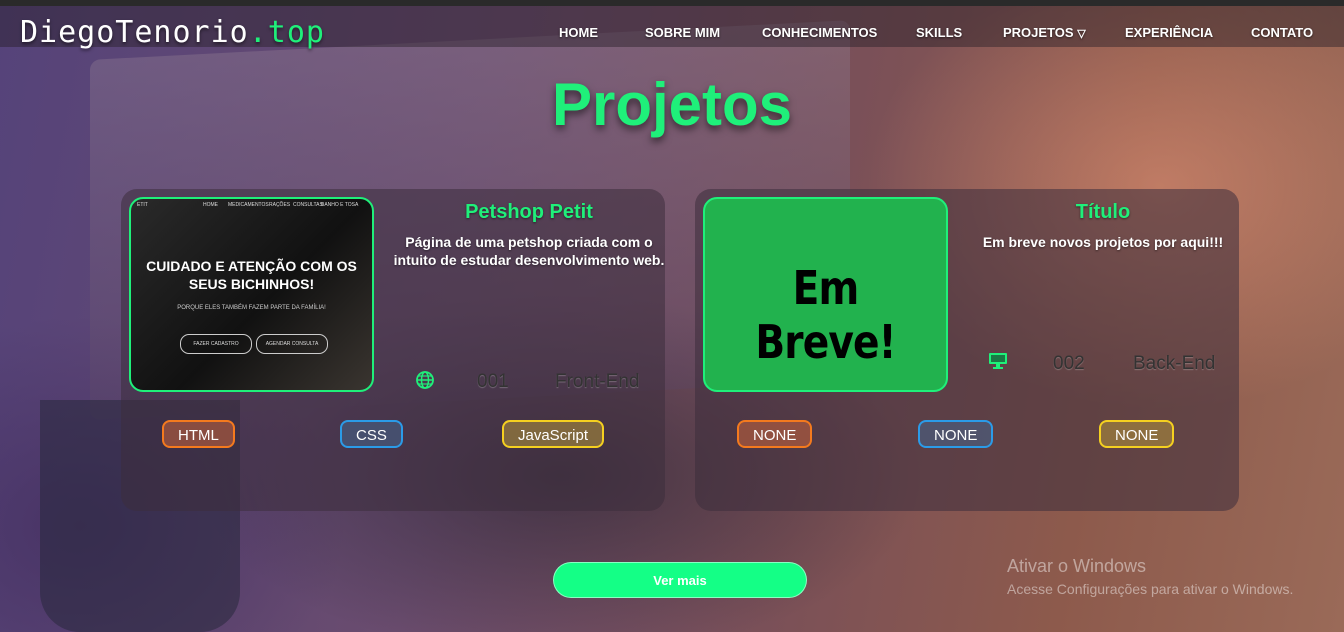 Image resolution: width=1344 pixels, height=632 pixels. I want to click on project-thumbnail-coming-soon: Em Breve!, so click(825, 294).